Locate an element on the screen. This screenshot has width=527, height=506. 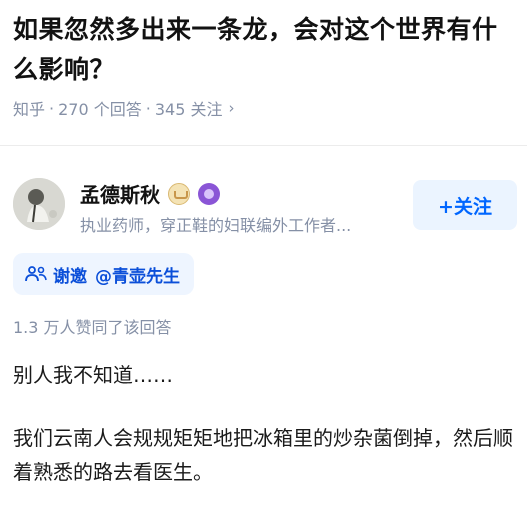
avatar is located at coordinates (39, 204).